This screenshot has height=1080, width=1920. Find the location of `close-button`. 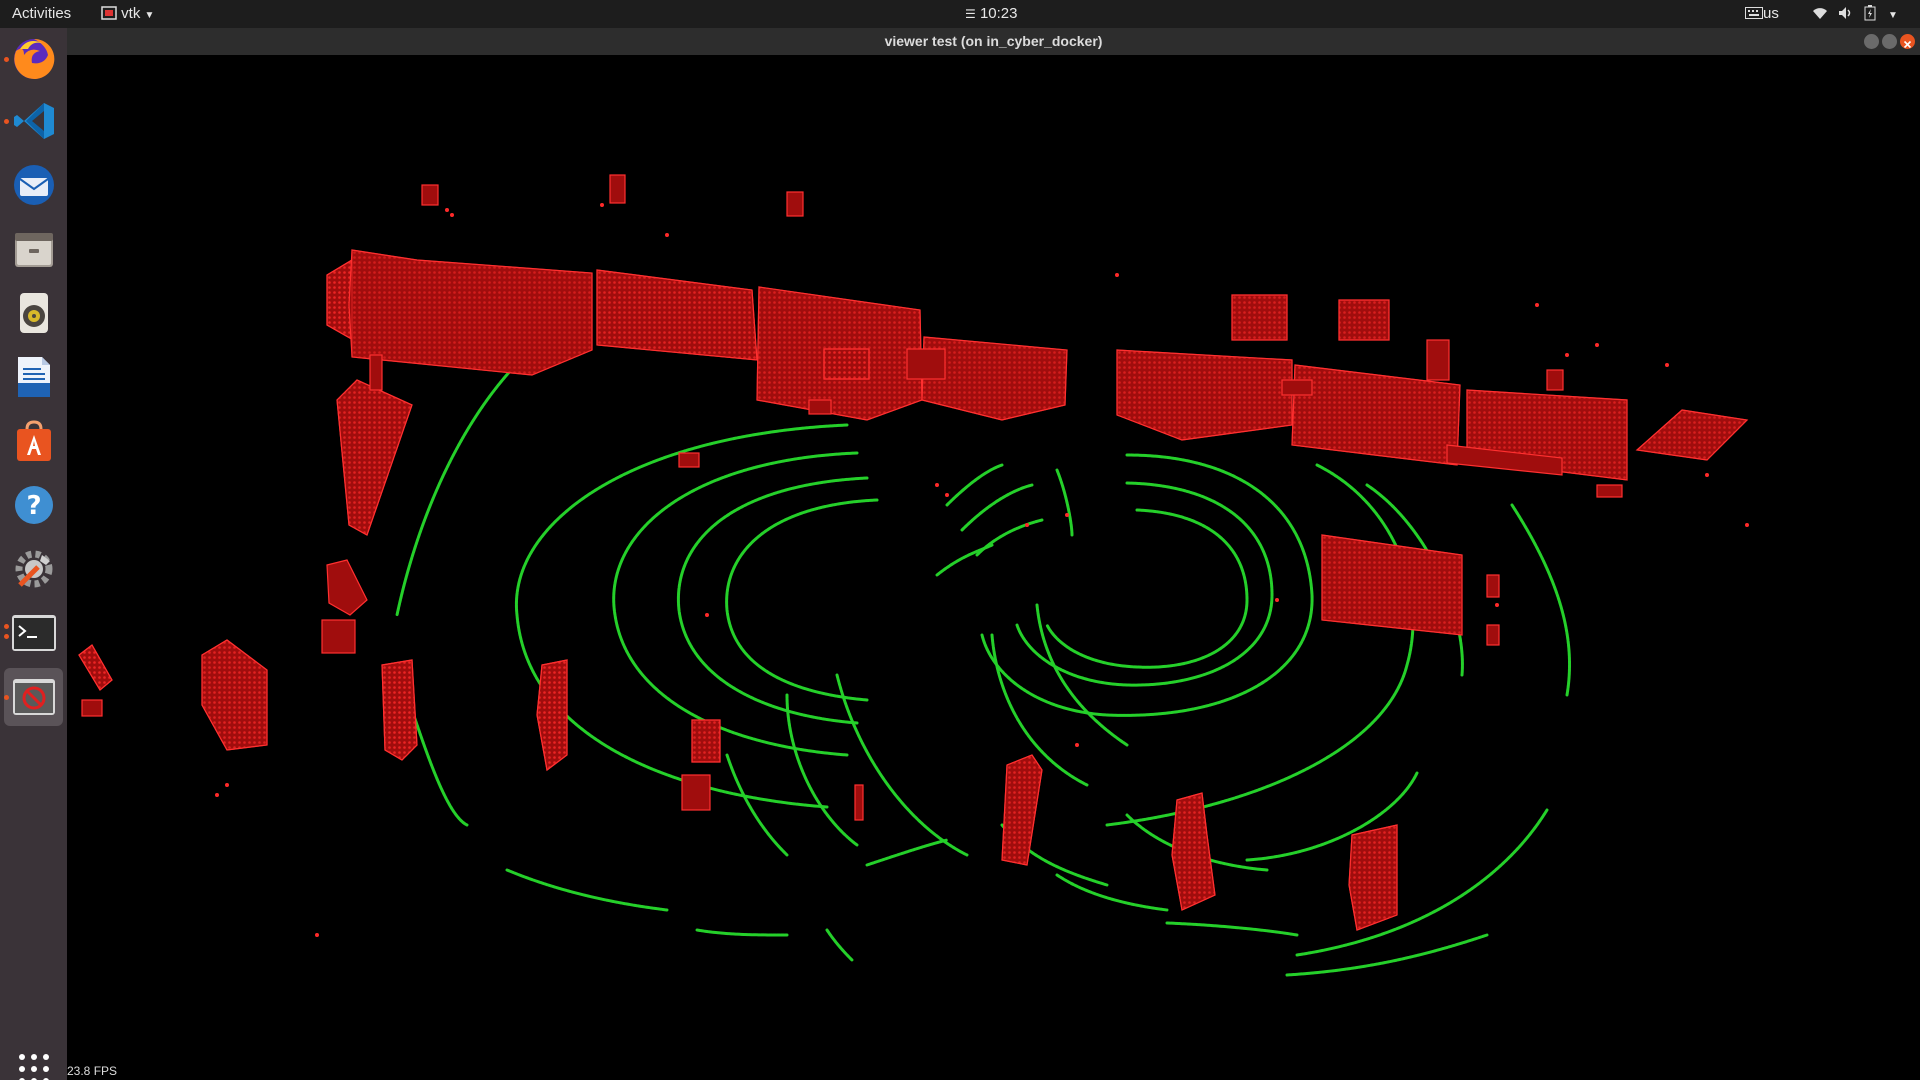

close-button is located at coordinates (1907, 41).